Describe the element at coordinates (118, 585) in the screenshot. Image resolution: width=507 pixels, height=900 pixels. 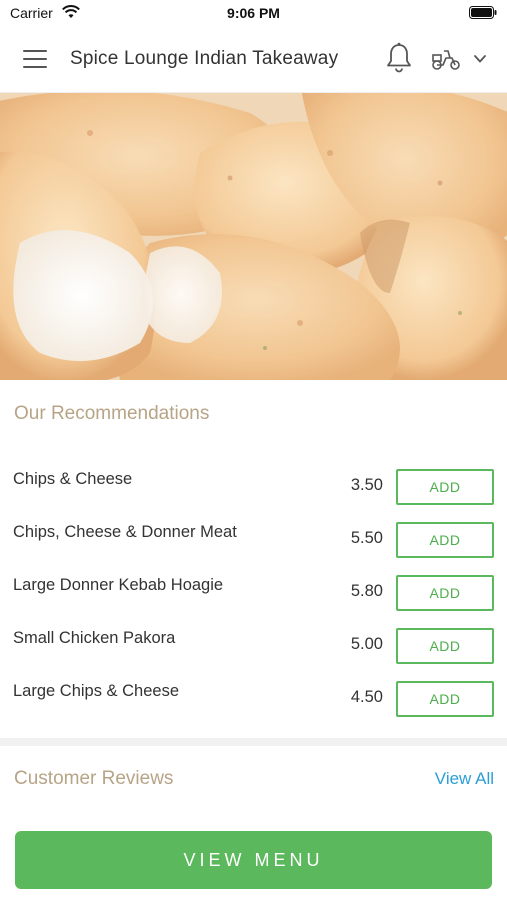
I see `item-name: Large Donner Kebab Hoagie` at that location.